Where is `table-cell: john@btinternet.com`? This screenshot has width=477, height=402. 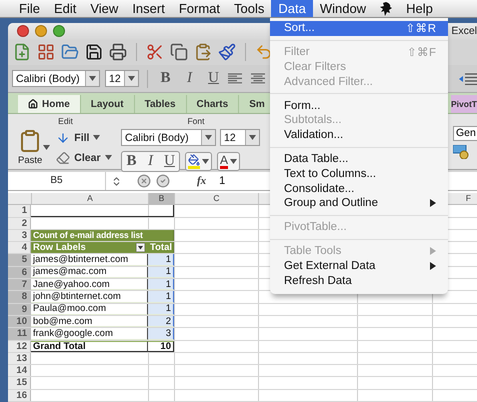 table-cell: john@btinternet.com is located at coordinates (89, 297).